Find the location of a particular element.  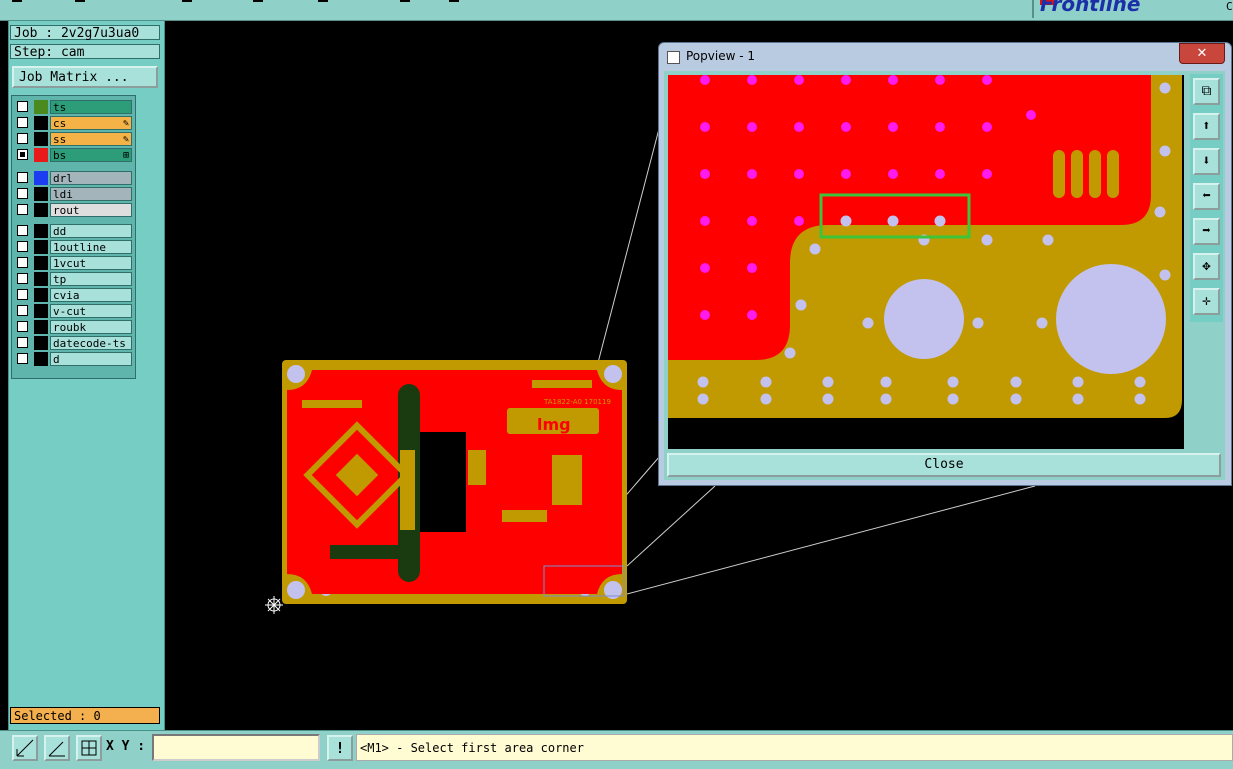

layer-row-cs: cs ✎ is located at coordinates (73, 123).